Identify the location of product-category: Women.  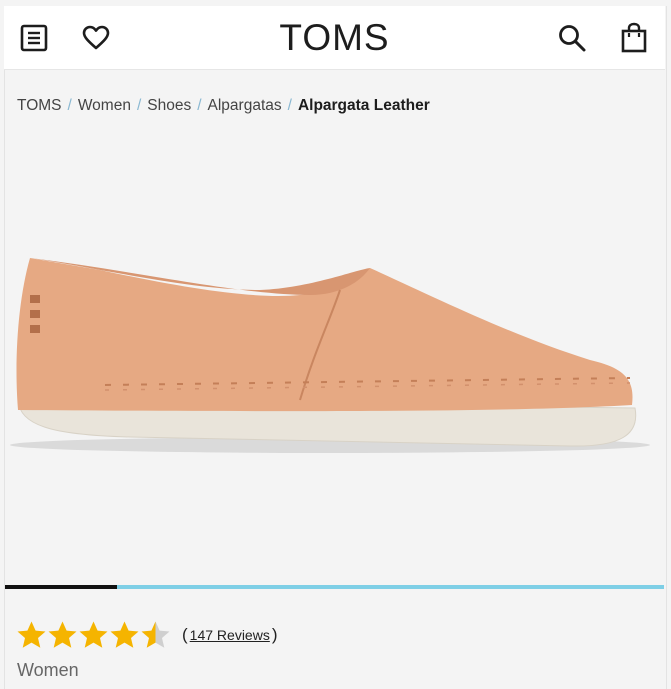
(48, 670).